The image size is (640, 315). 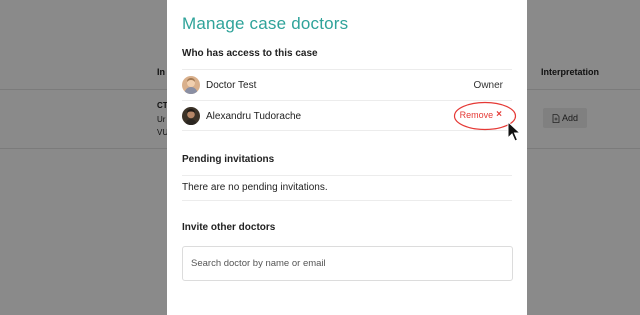 What do you see at coordinates (228, 159) in the screenshot?
I see `pending-section-heading: Pending invitations` at bounding box center [228, 159].